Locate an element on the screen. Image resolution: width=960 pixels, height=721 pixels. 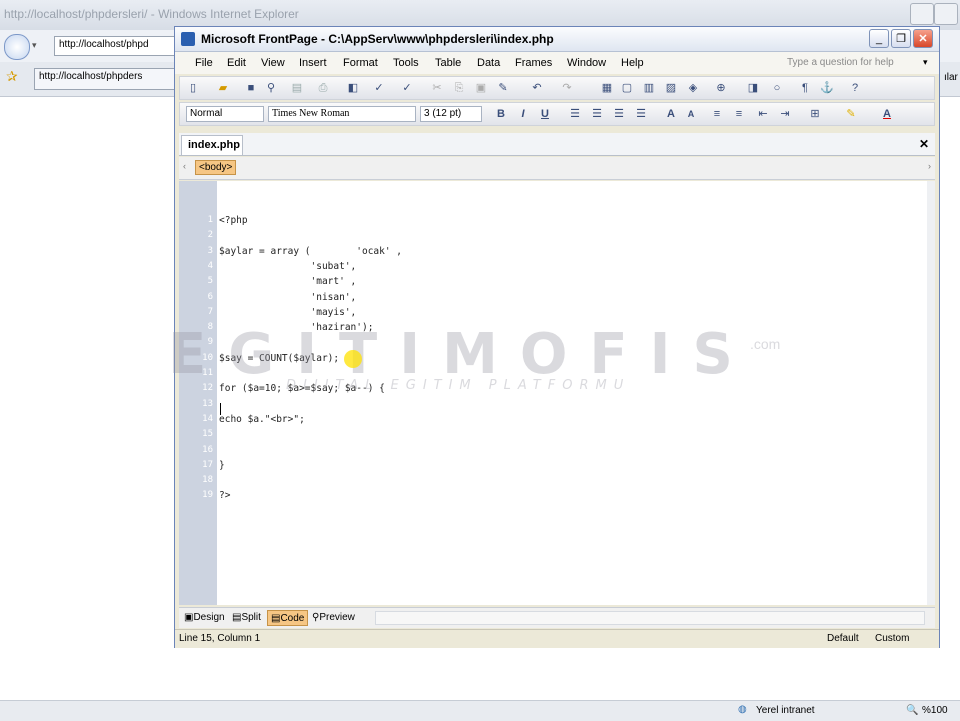
restore-button: ❐ is located at coordinates (901, 38).